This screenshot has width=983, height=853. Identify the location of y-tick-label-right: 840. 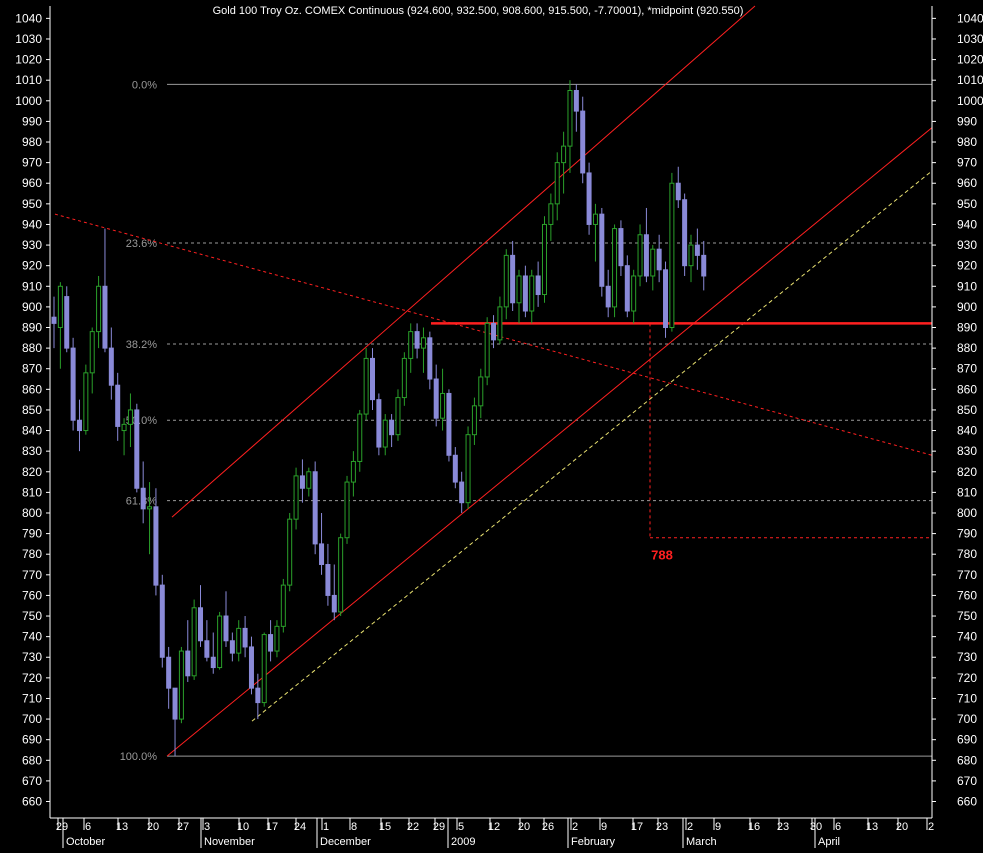
(967, 431).